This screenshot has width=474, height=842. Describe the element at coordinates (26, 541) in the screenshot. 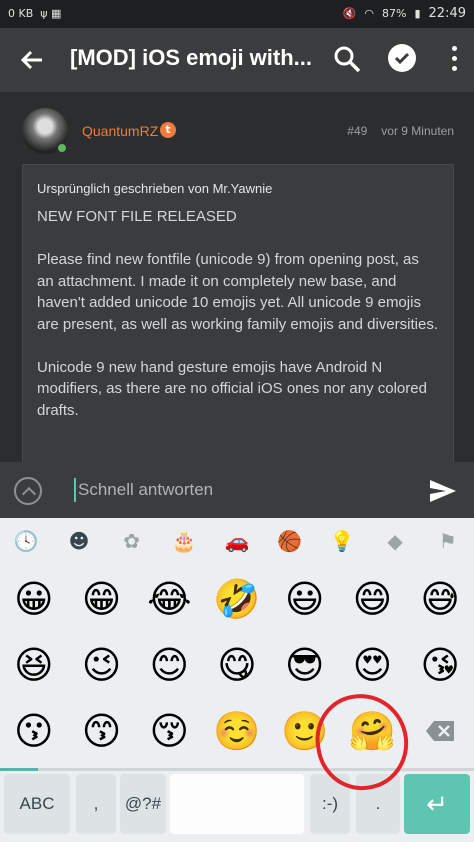

I see `recent-icon: 🕓` at that location.